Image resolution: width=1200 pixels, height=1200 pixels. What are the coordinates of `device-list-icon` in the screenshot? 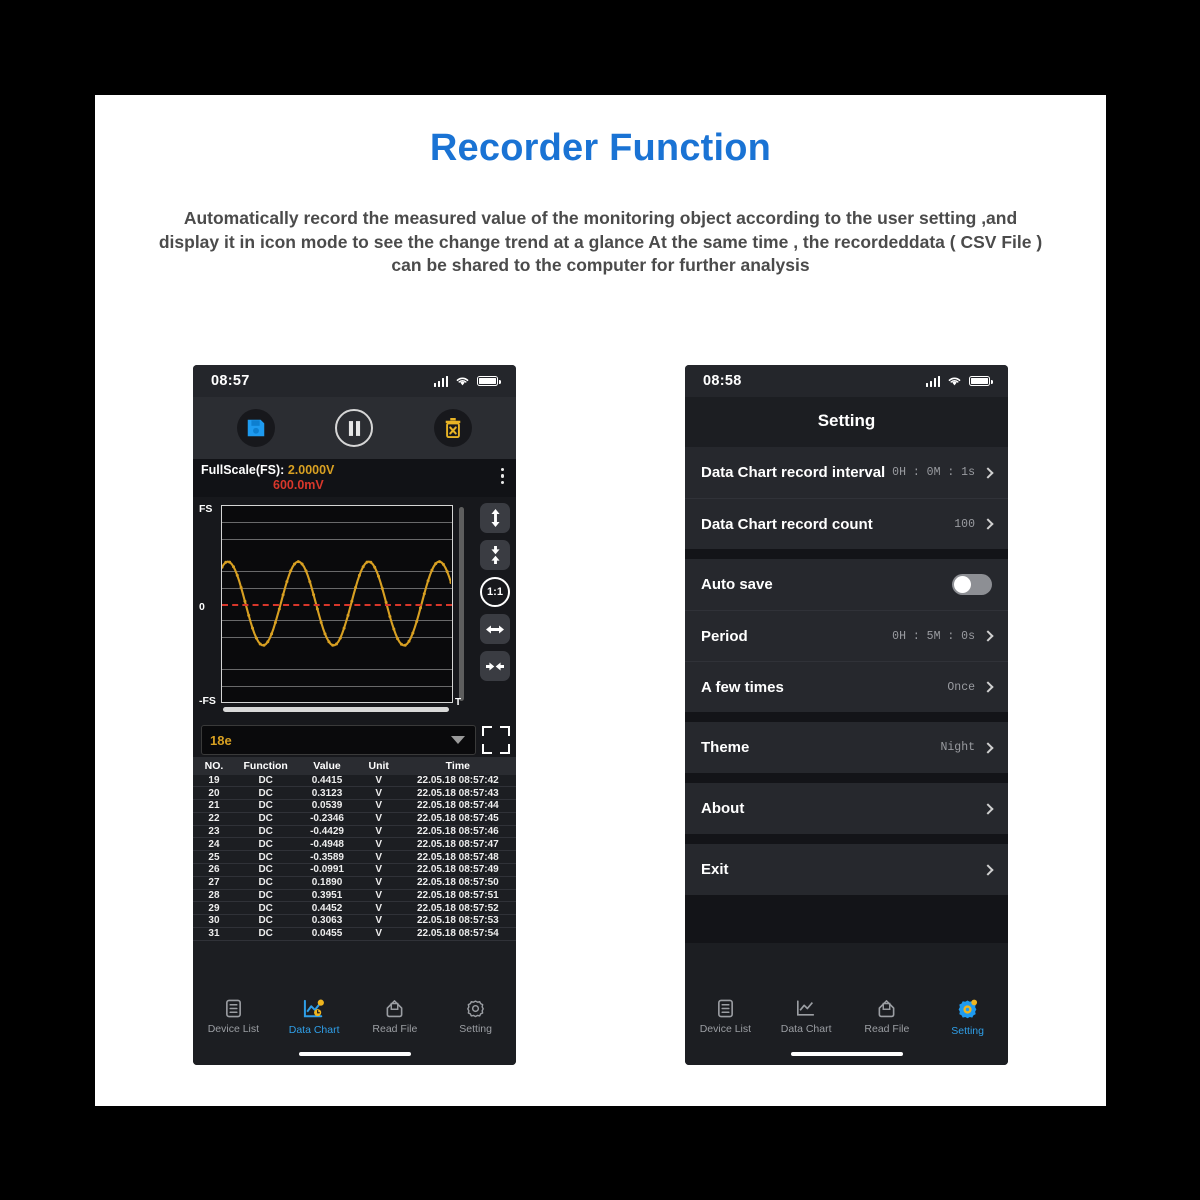 It's located at (725, 1008).